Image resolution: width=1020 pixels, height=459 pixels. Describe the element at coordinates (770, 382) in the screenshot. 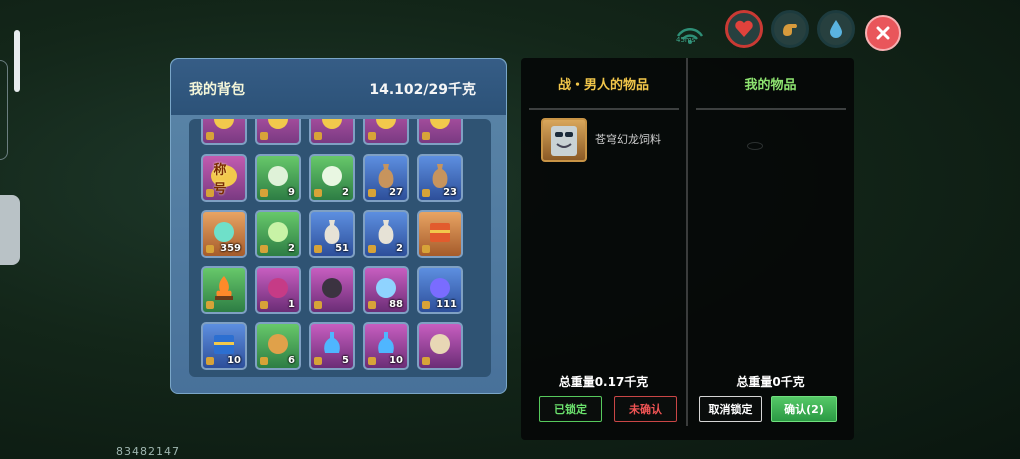

I see `my-total-weight: 总重量0千克` at that location.